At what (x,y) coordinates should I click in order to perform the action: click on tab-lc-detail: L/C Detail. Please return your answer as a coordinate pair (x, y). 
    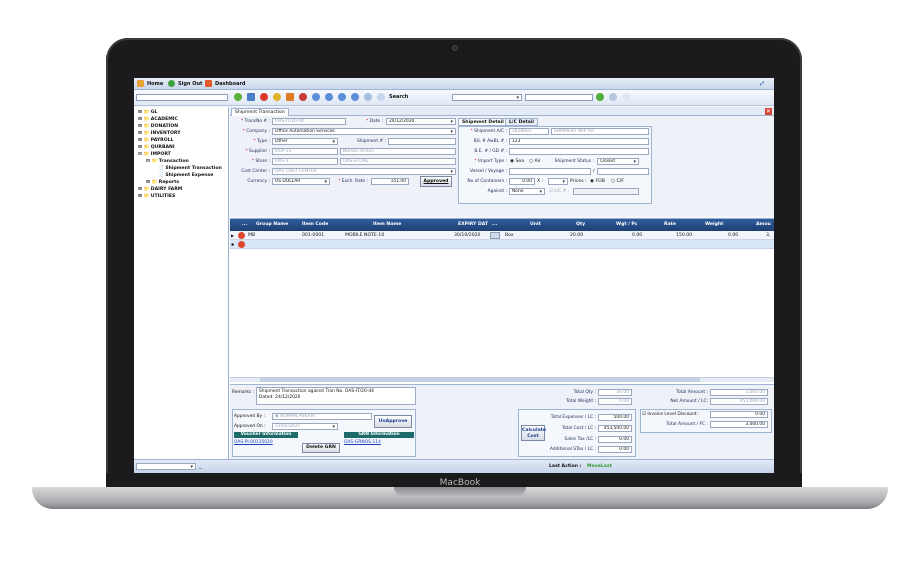
    Looking at the image, I should click on (521, 122).